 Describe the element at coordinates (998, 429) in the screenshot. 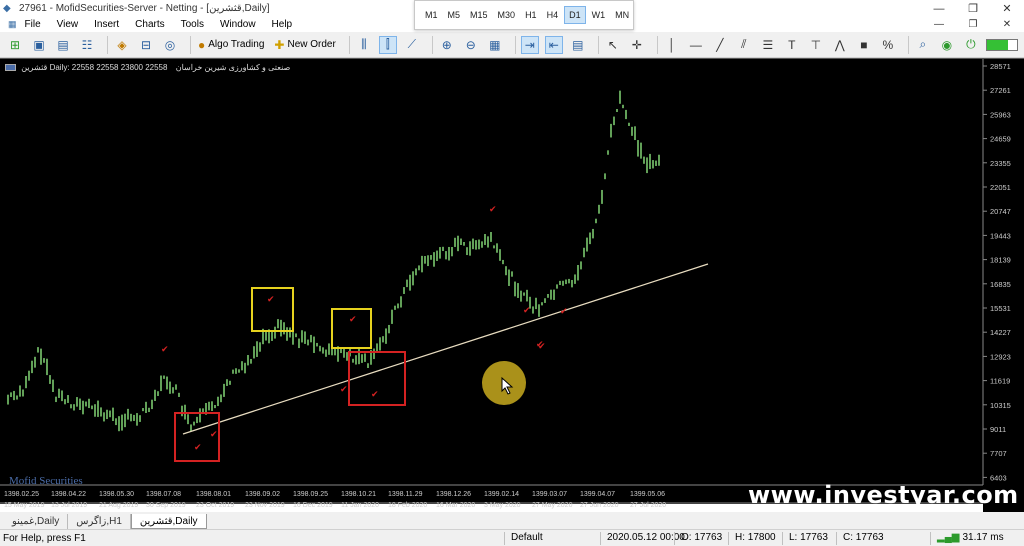

I see `price-tick-label: 9011` at that location.